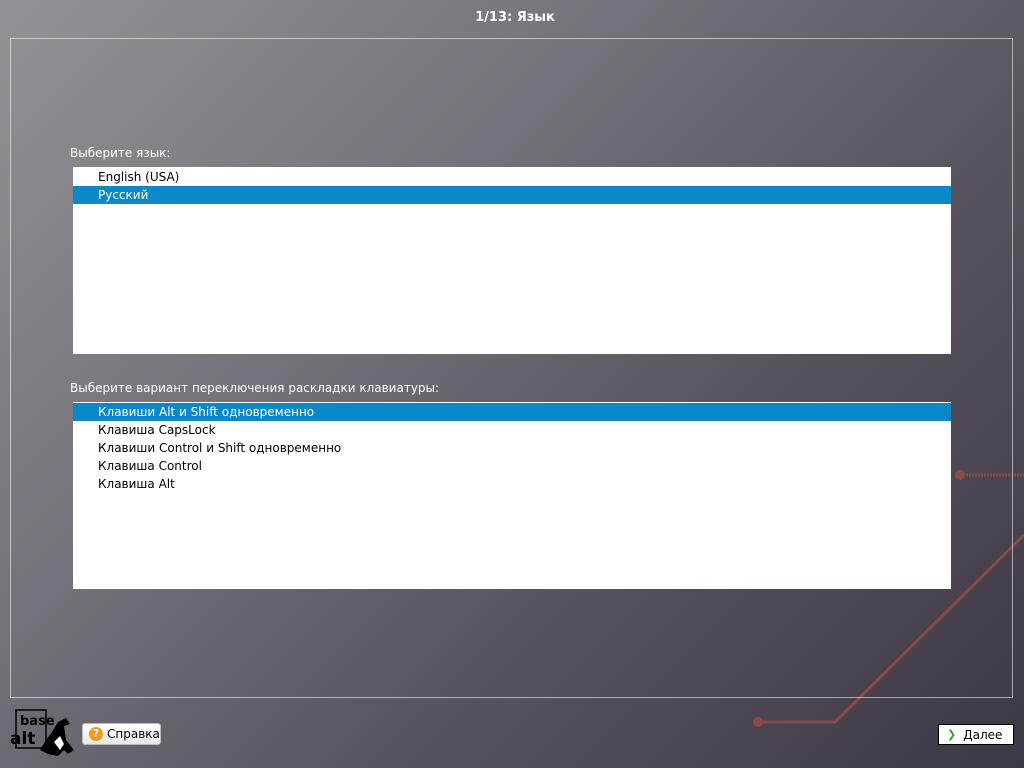 Image resolution: width=1024 pixels, height=768 pixels. I want to click on next-label: Далее, so click(983, 734).